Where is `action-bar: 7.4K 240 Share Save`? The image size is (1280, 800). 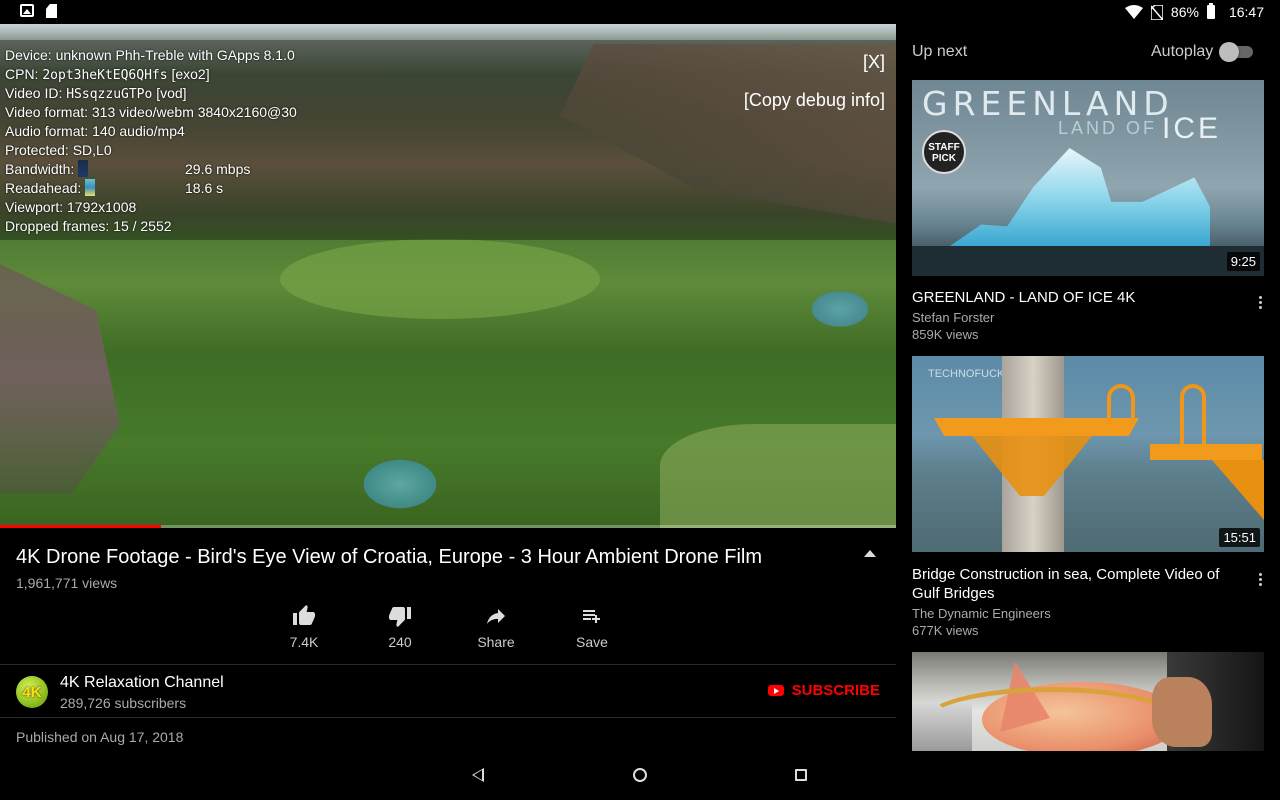
action-bar: 7.4K 240 Share Save is located at coordinates (448, 628).